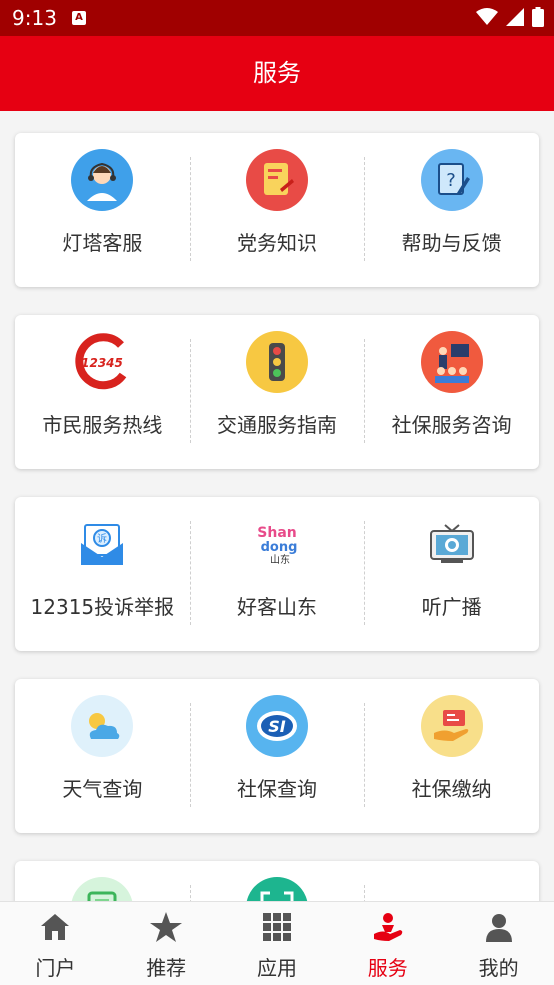 This screenshot has height=985, width=554. I want to click on service-label: 天气查询, so click(102, 789).